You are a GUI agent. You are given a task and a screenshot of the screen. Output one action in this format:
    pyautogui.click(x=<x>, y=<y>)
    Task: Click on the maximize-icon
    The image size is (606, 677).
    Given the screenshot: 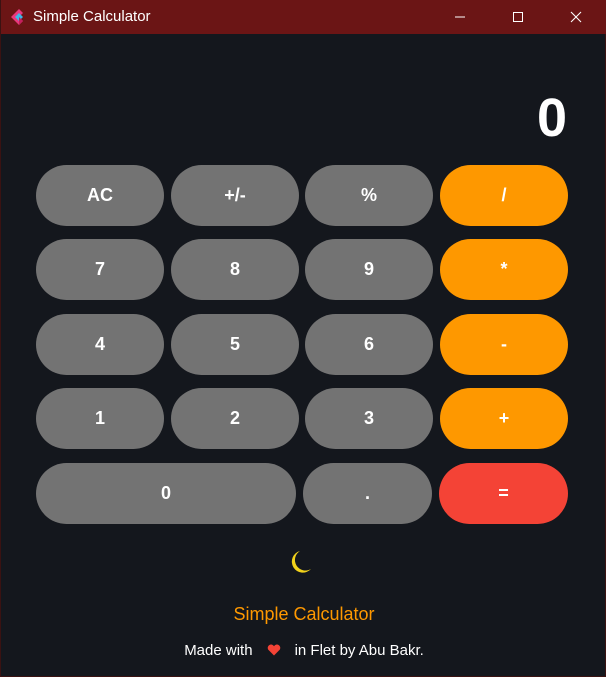 What is the action you would take?
    pyautogui.click(x=518, y=17)
    